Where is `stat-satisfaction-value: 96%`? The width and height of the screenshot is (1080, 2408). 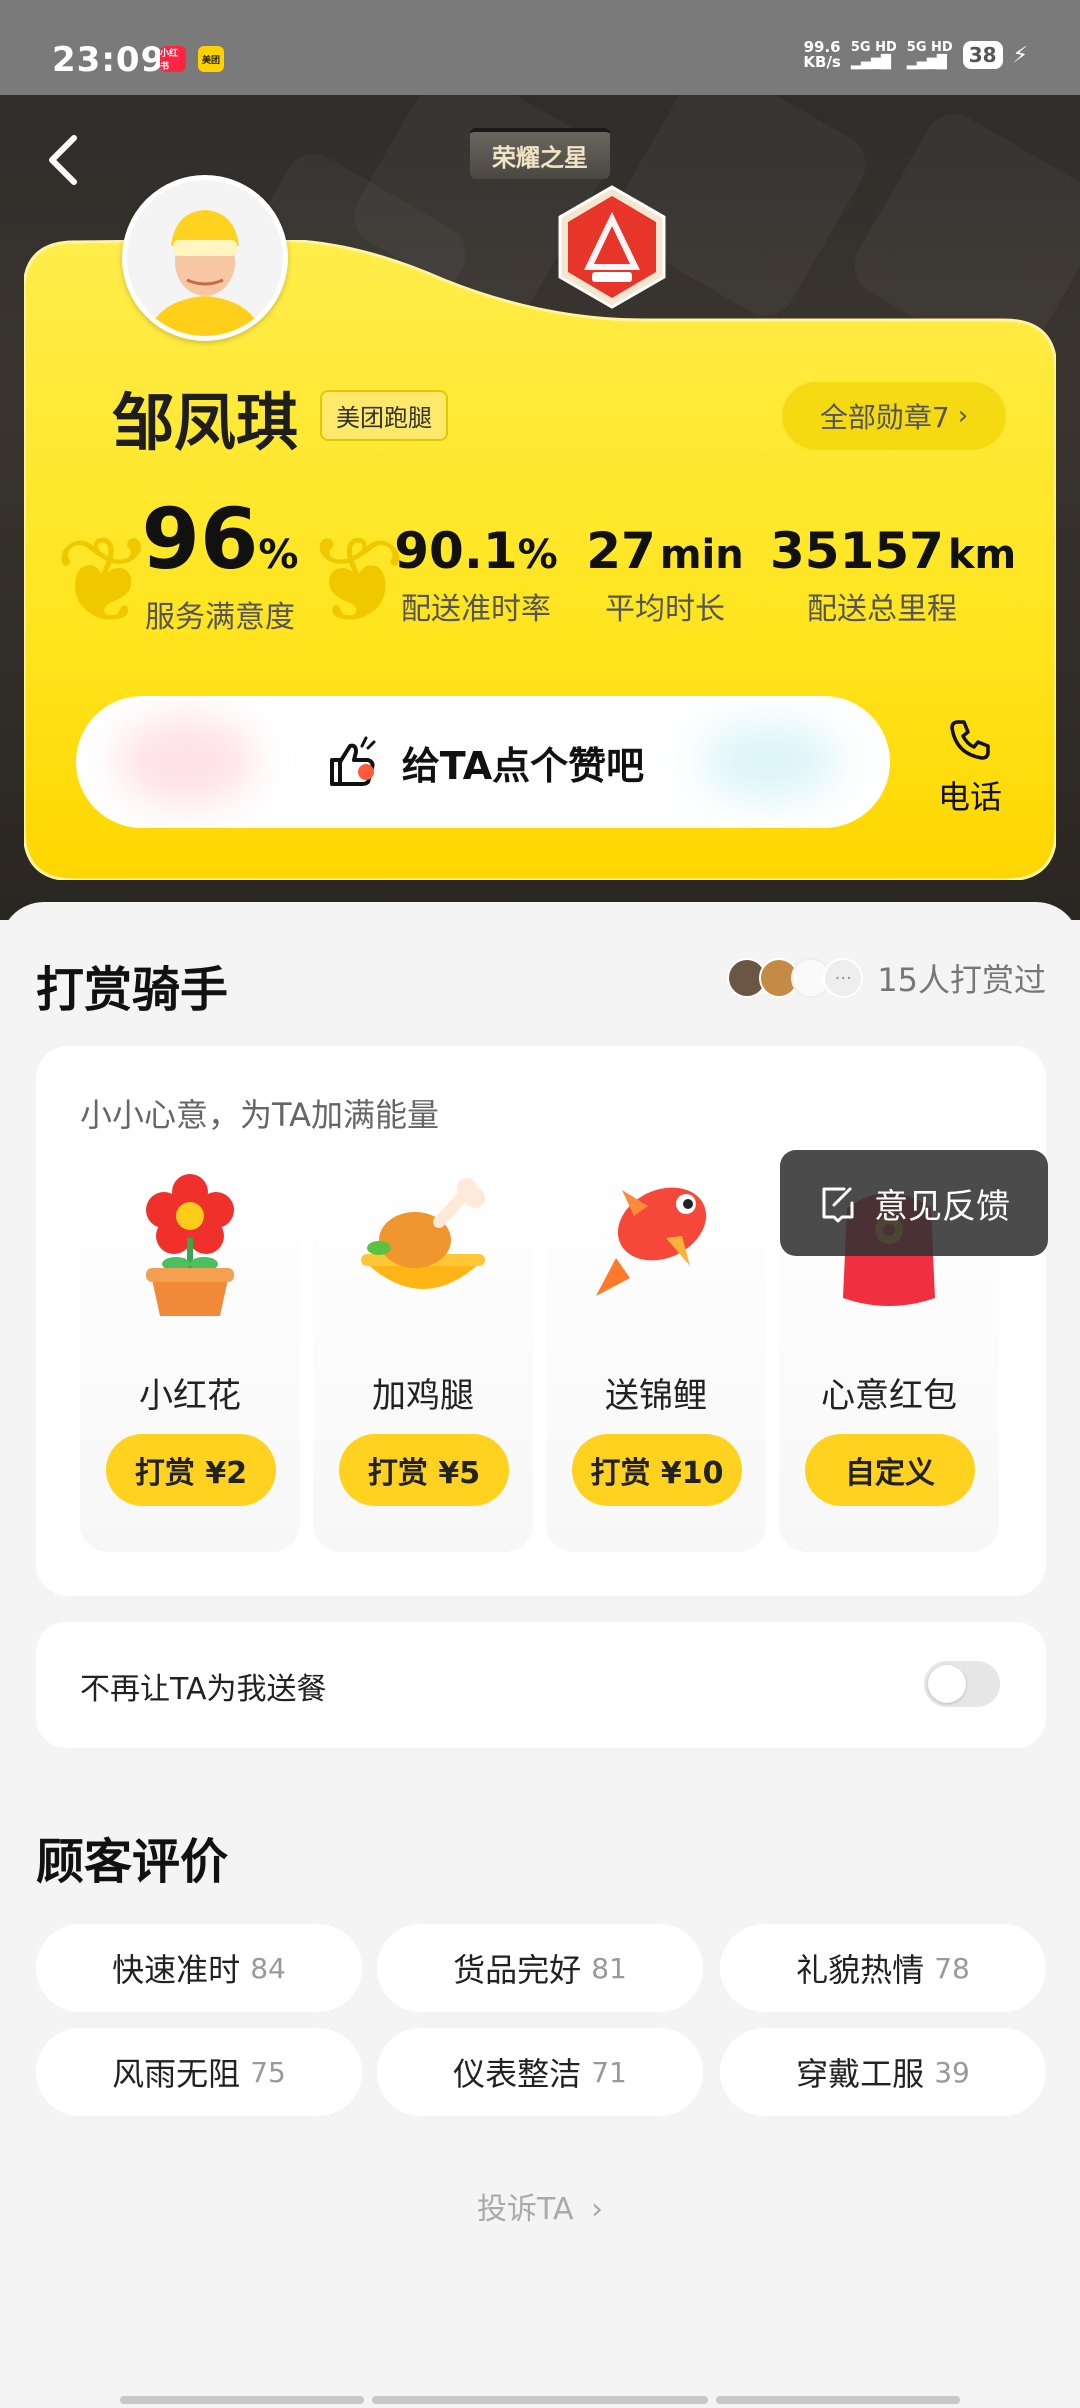 stat-satisfaction-value: 96% is located at coordinates (220, 539).